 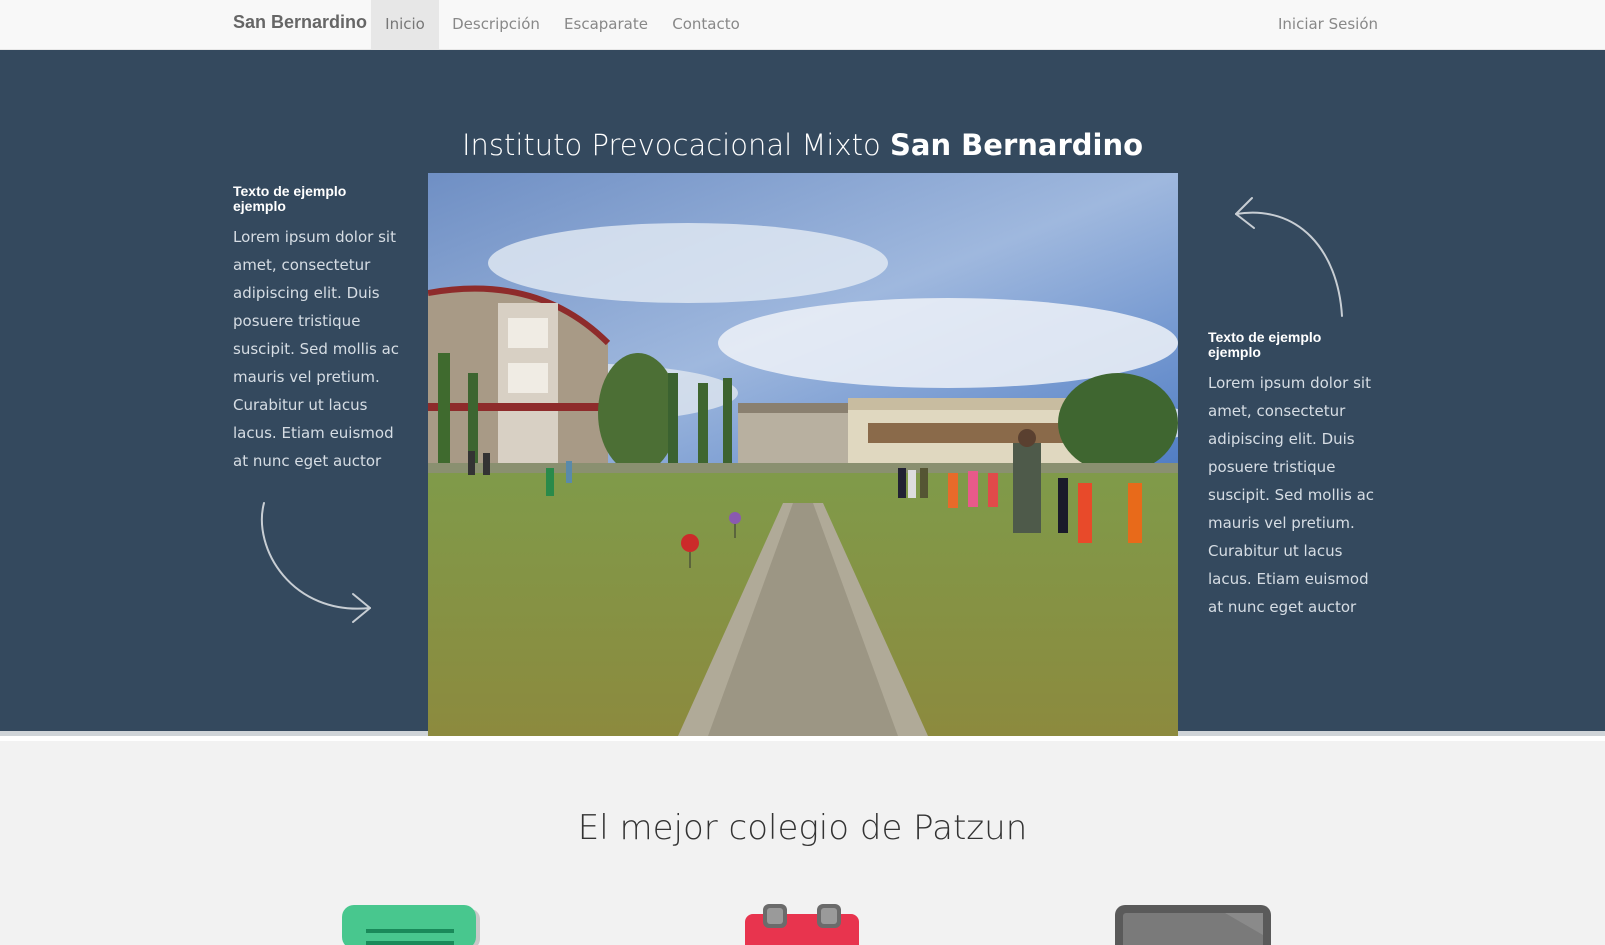 I want to click on section-title: El mejor colegio de Patzun, so click(x=802, y=828).